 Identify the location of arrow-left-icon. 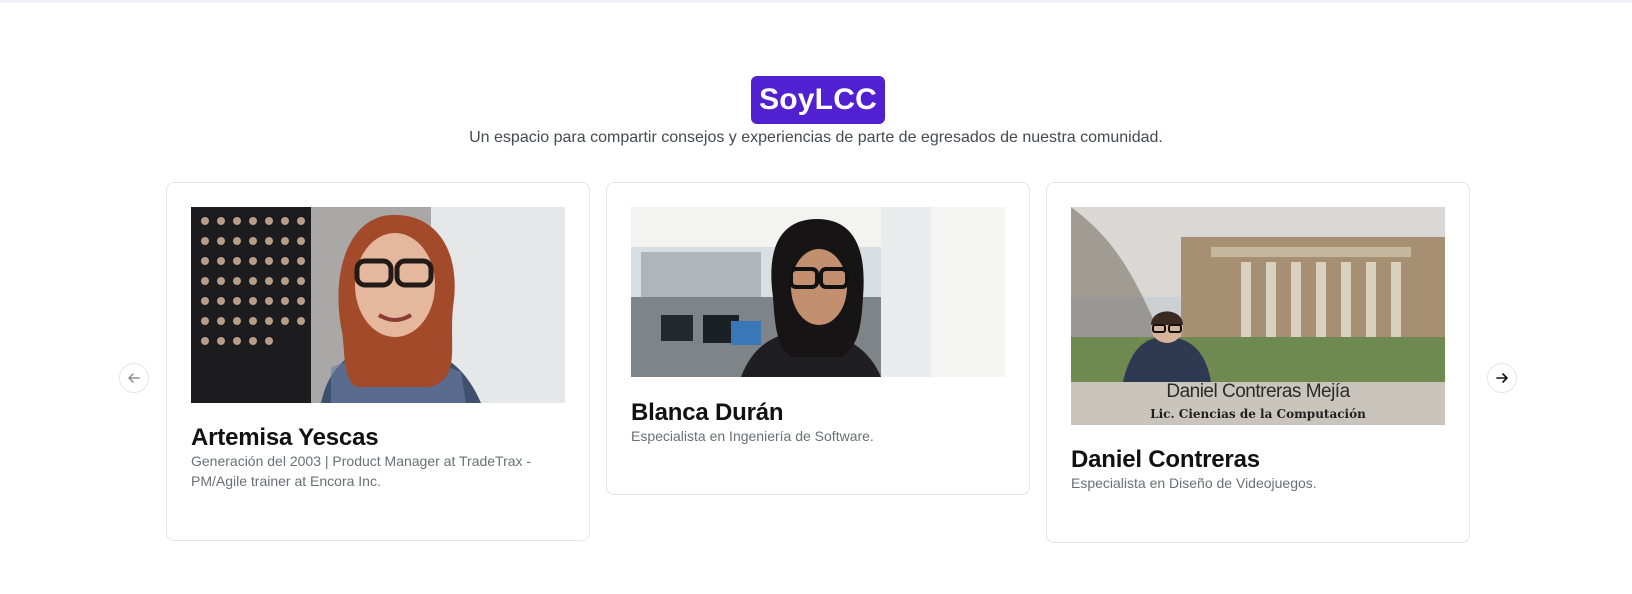
(134, 378).